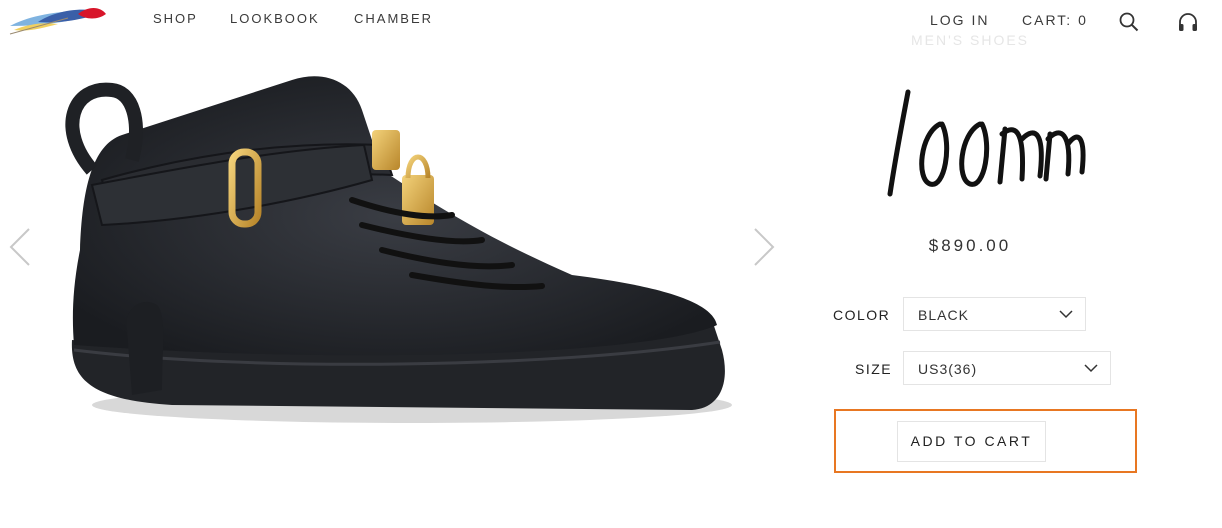  Describe the element at coordinates (994, 314) in the screenshot. I see `color-select: BLACK` at that location.